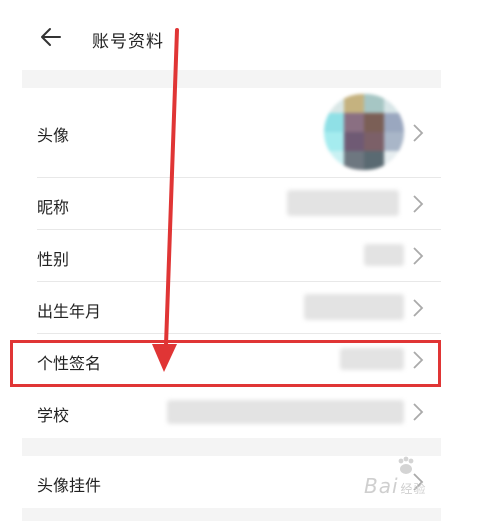  Describe the element at coordinates (165, 200) in the screenshot. I see `red-arrow-icon` at that location.